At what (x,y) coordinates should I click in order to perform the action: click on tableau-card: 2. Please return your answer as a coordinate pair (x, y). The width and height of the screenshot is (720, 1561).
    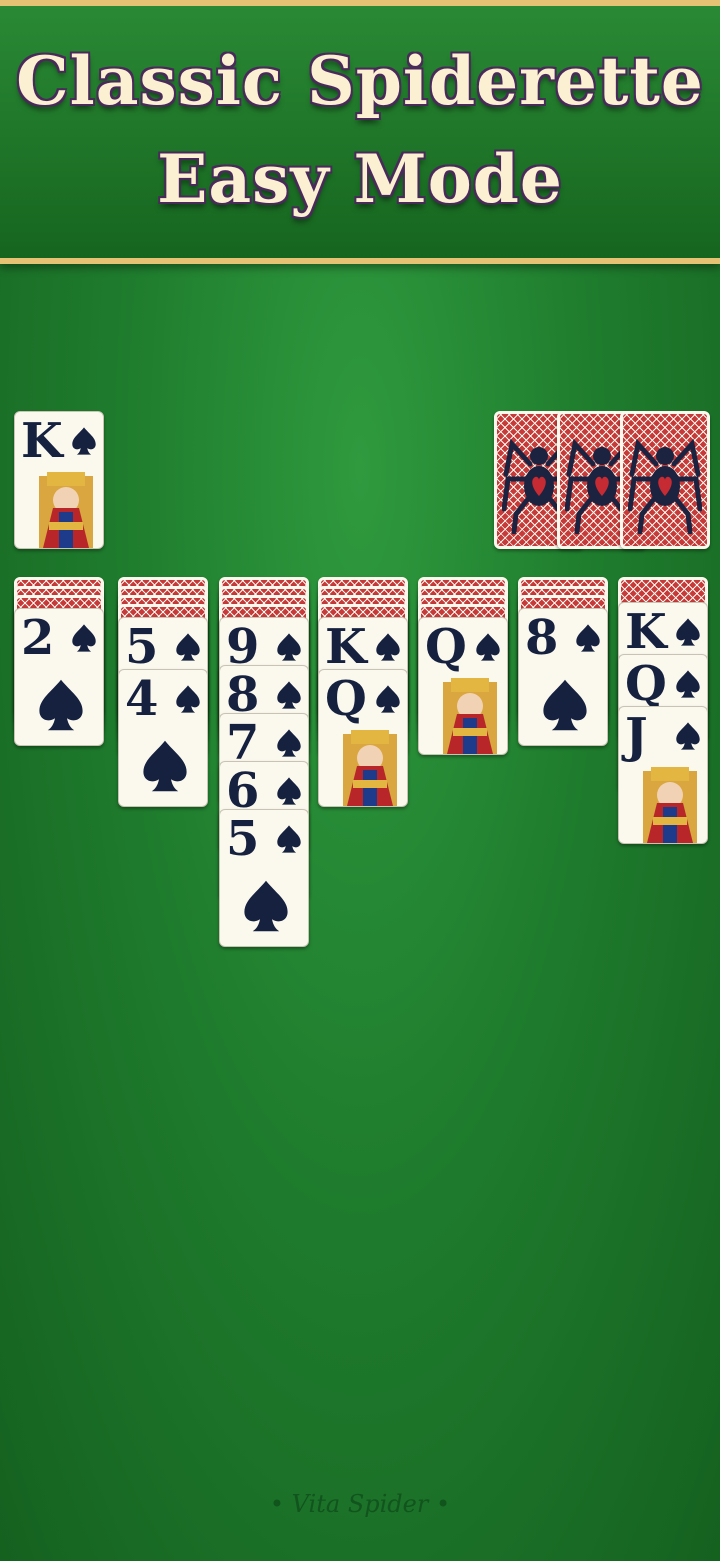
    Looking at the image, I should click on (59, 677).